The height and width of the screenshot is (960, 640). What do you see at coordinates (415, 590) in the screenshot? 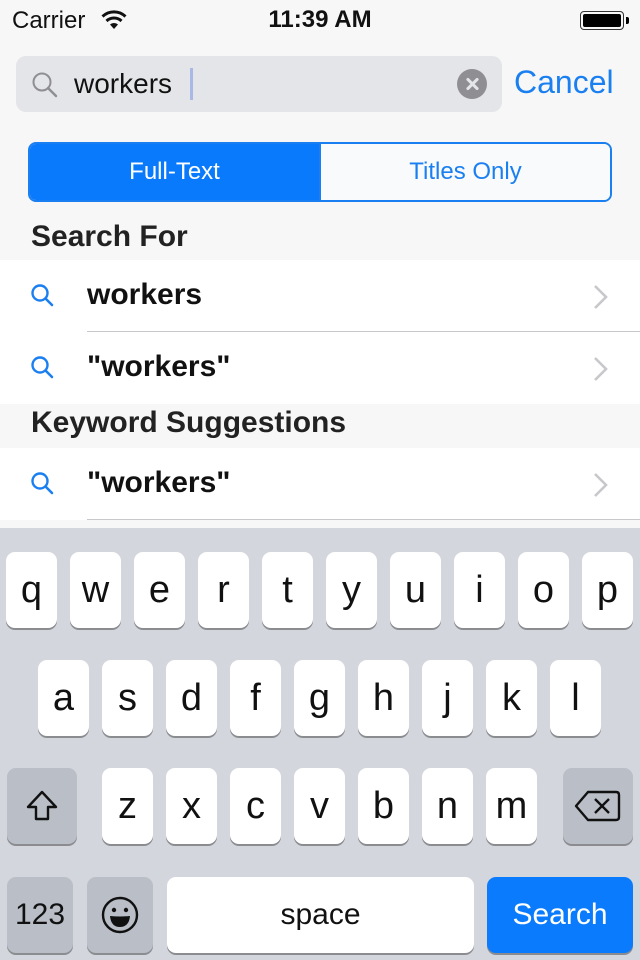
I see `key-u: u` at bounding box center [415, 590].